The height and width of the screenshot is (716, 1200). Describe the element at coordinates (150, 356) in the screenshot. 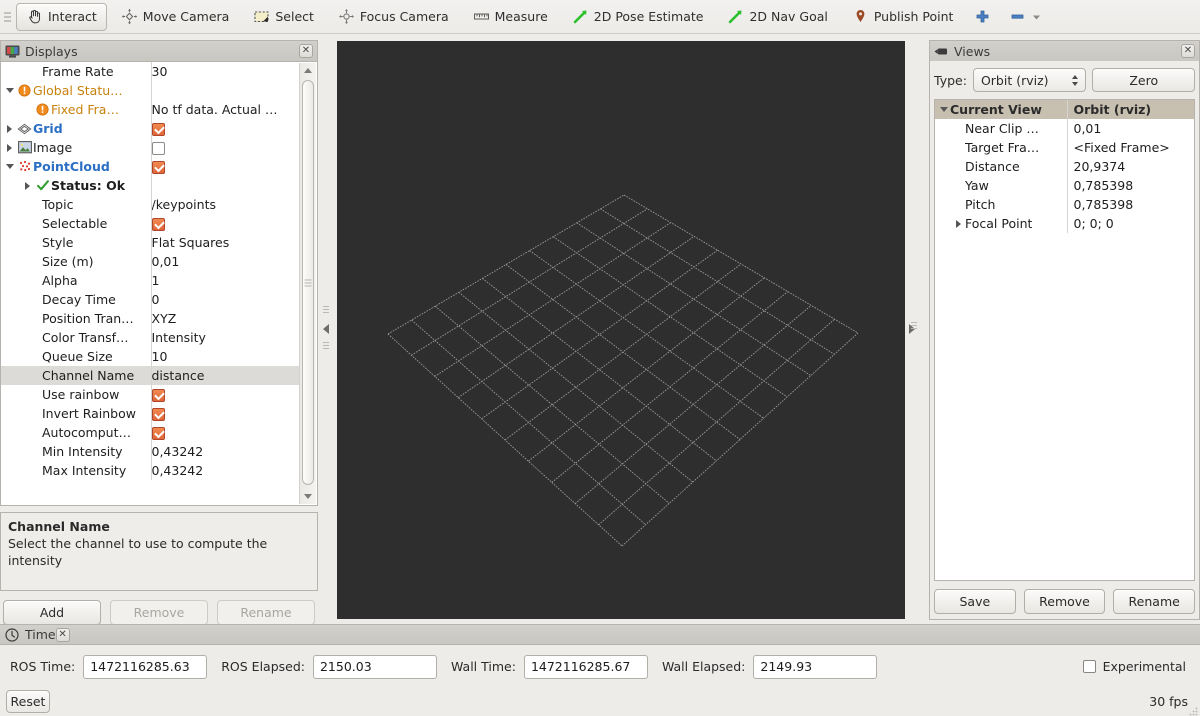

I see `display-property-row: Queue Size 10` at that location.